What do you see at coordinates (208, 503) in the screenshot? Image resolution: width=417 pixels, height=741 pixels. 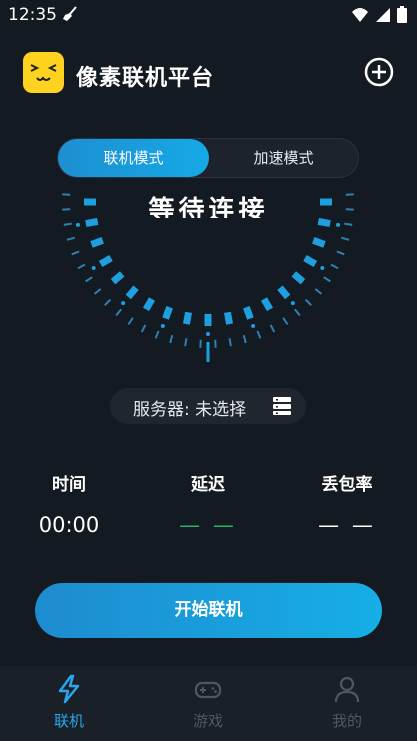 I see `stat-latency: 延迟 — —` at bounding box center [208, 503].